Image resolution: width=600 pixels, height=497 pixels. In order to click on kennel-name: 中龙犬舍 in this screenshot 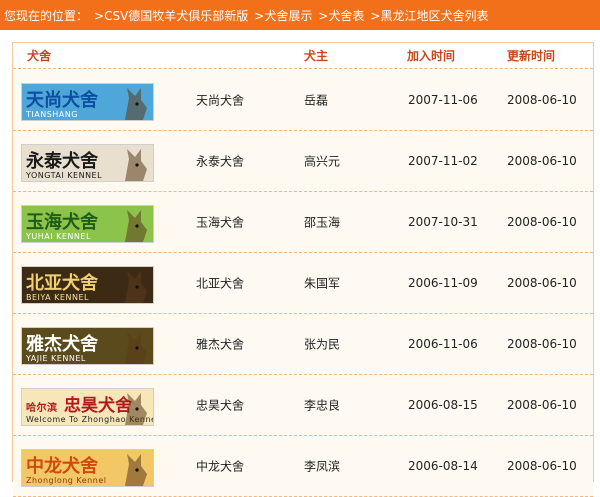, I will do `click(220, 466)`.